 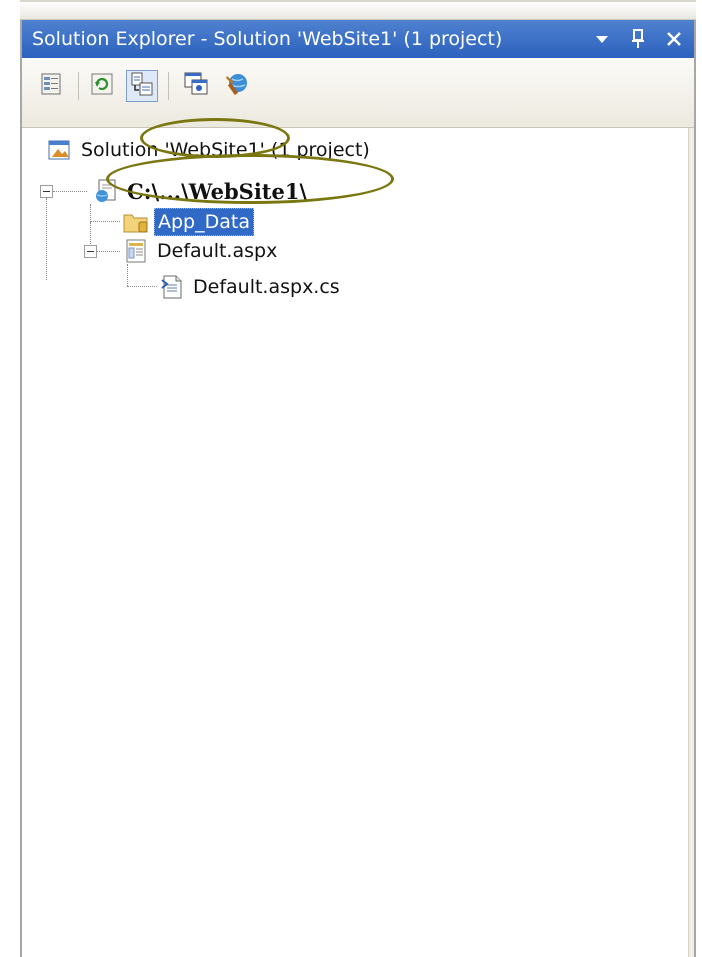 What do you see at coordinates (46, 191) in the screenshot?
I see `expand-collapse-project` at bounding box center [46, 191].